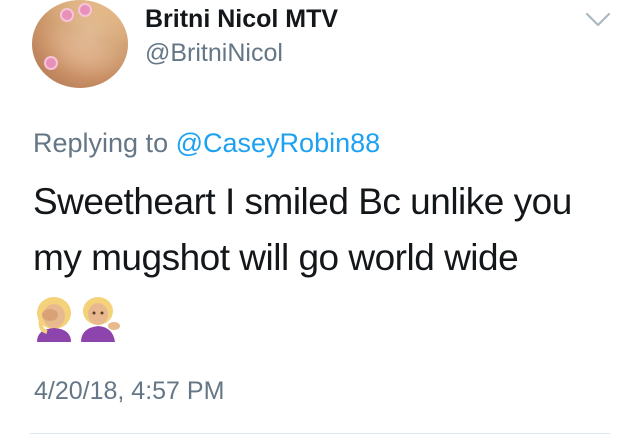  I want to click on replying-to: Replying to @CaseyRobin88, so click(206, 143).